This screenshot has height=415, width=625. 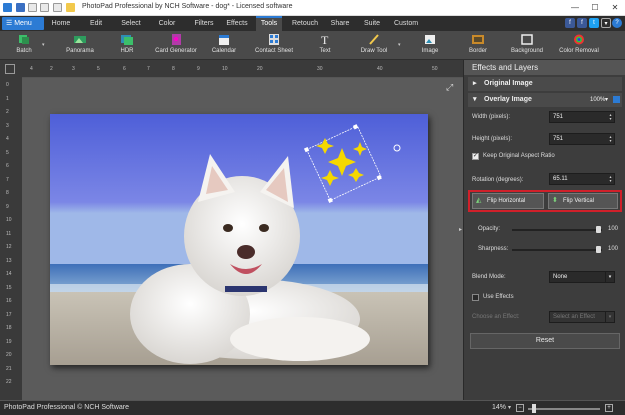 I want to click on ribbon-label: Background, so click(x=527, y=51).